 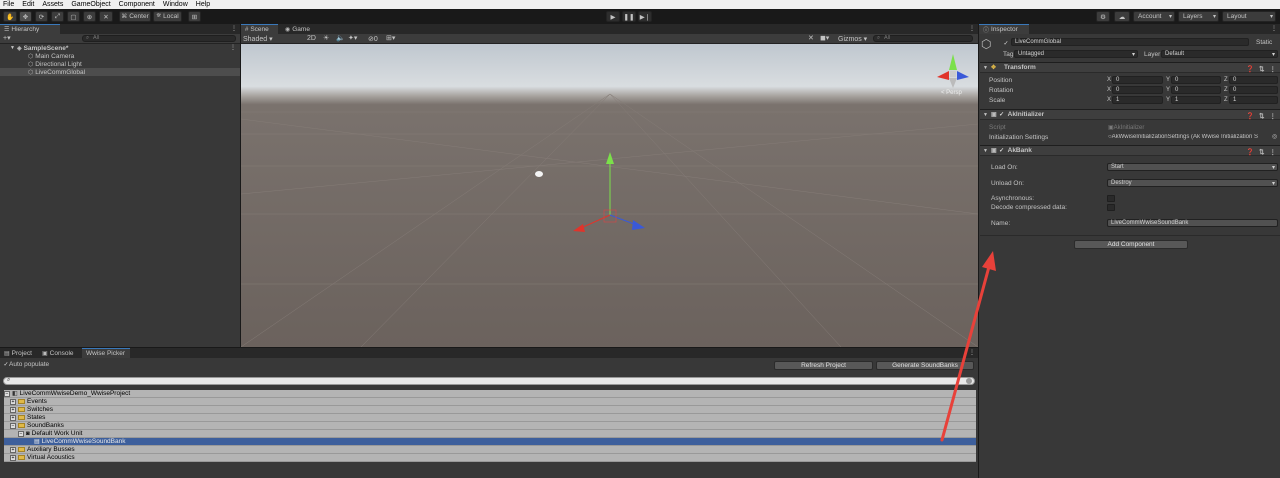 What do you see at coordinates (52, 4) in the screenshot?
I see `menu-assets: Assets` at bounding box center [52, 4].